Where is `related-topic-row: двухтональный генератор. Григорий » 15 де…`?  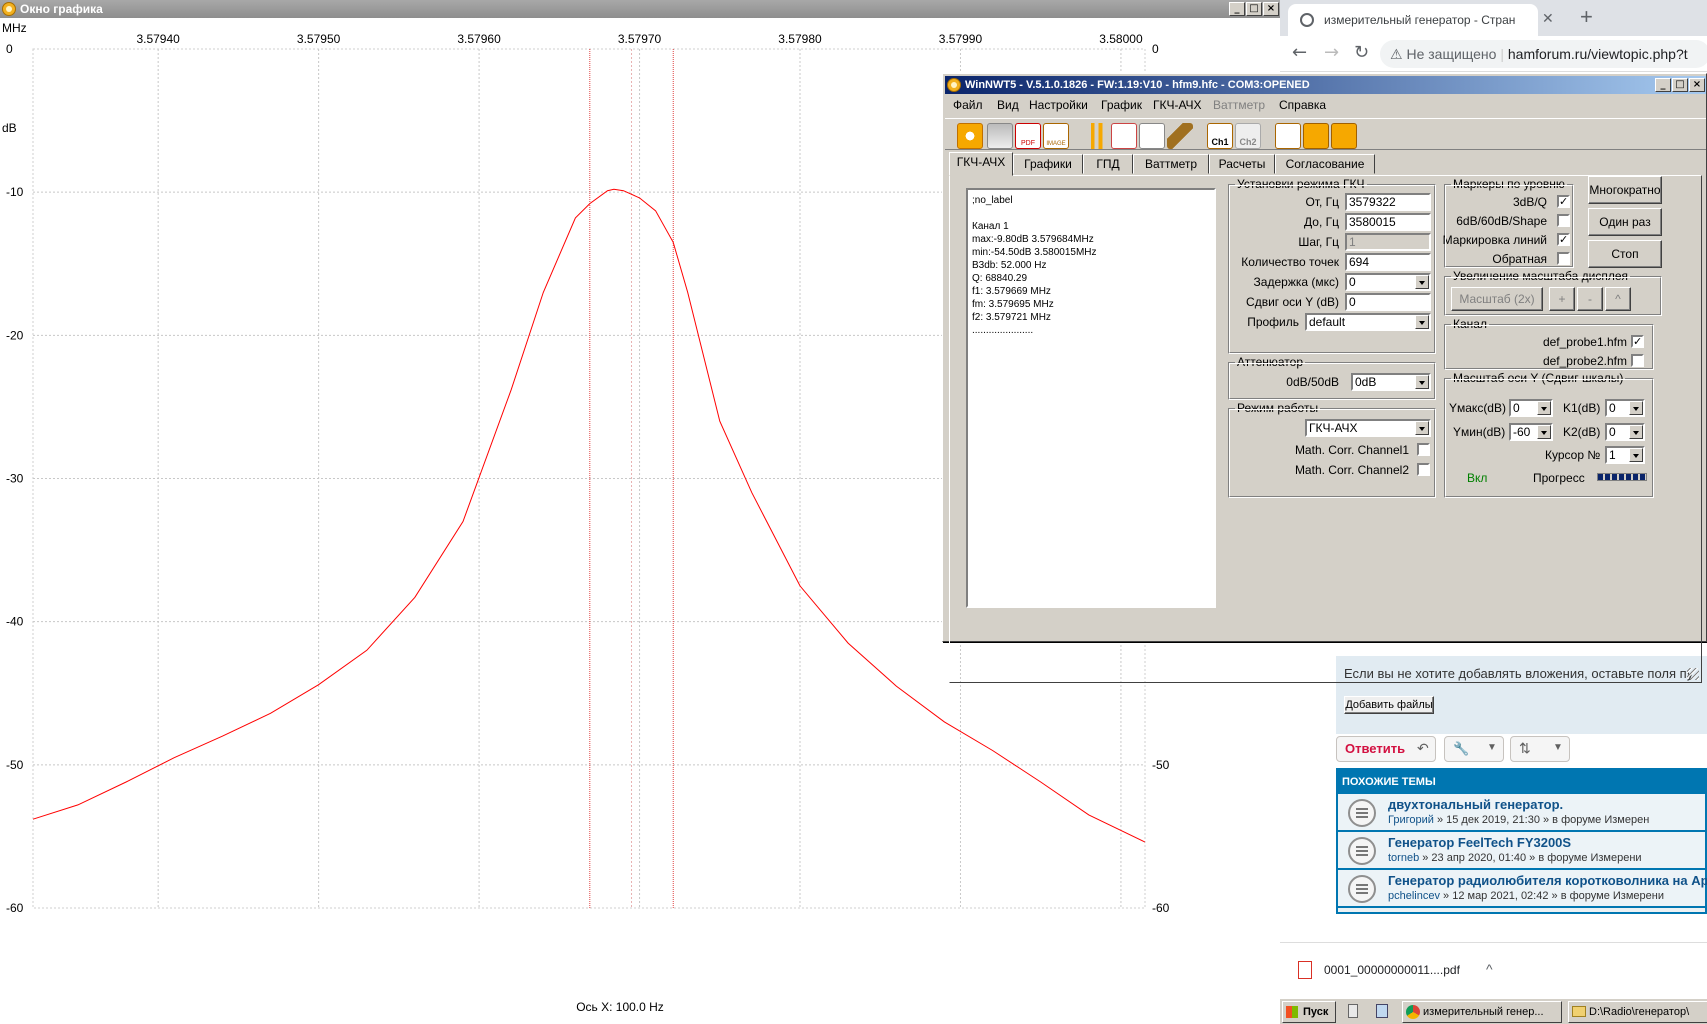
related-topic-row: двухтональный генератор. Григорий » 15 де… is located at coordinates (1521, 813).